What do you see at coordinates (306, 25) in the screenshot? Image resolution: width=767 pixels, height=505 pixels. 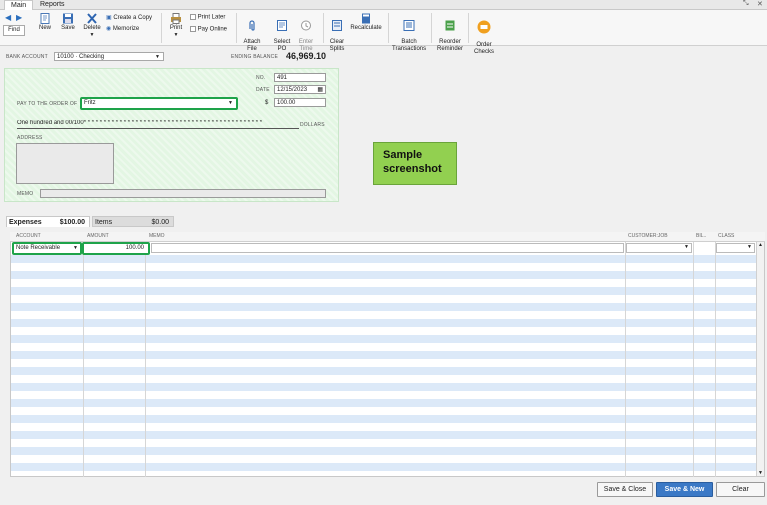 I see `clock-icon` at bounding box center [306, 25].